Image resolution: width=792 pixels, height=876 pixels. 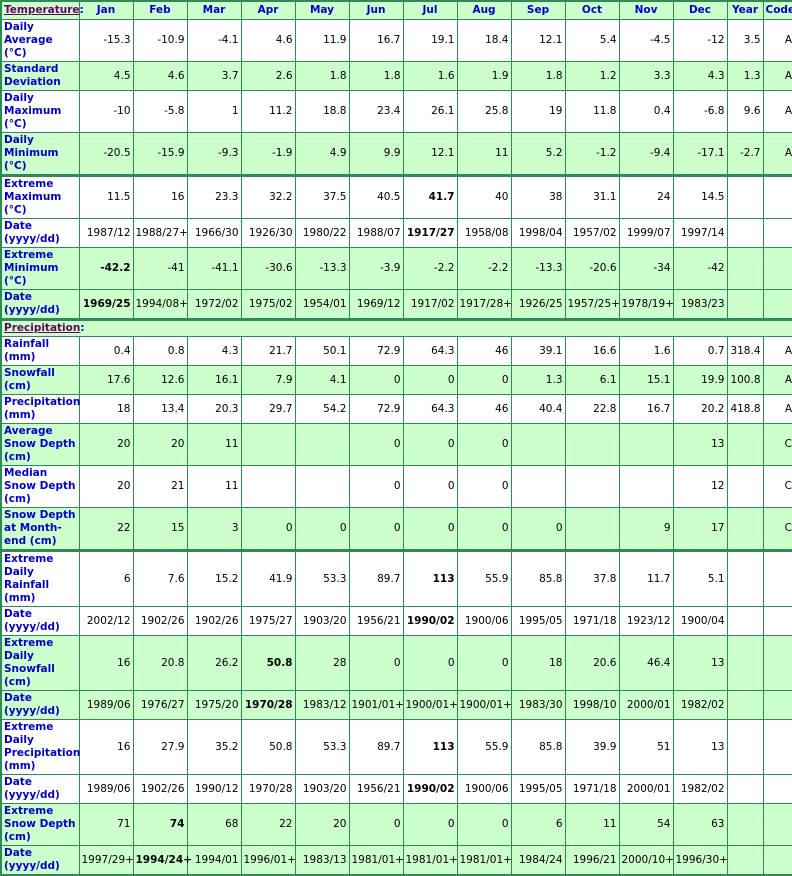 I want to click on cell-apr: 29.7, so click(x=268, y=409).